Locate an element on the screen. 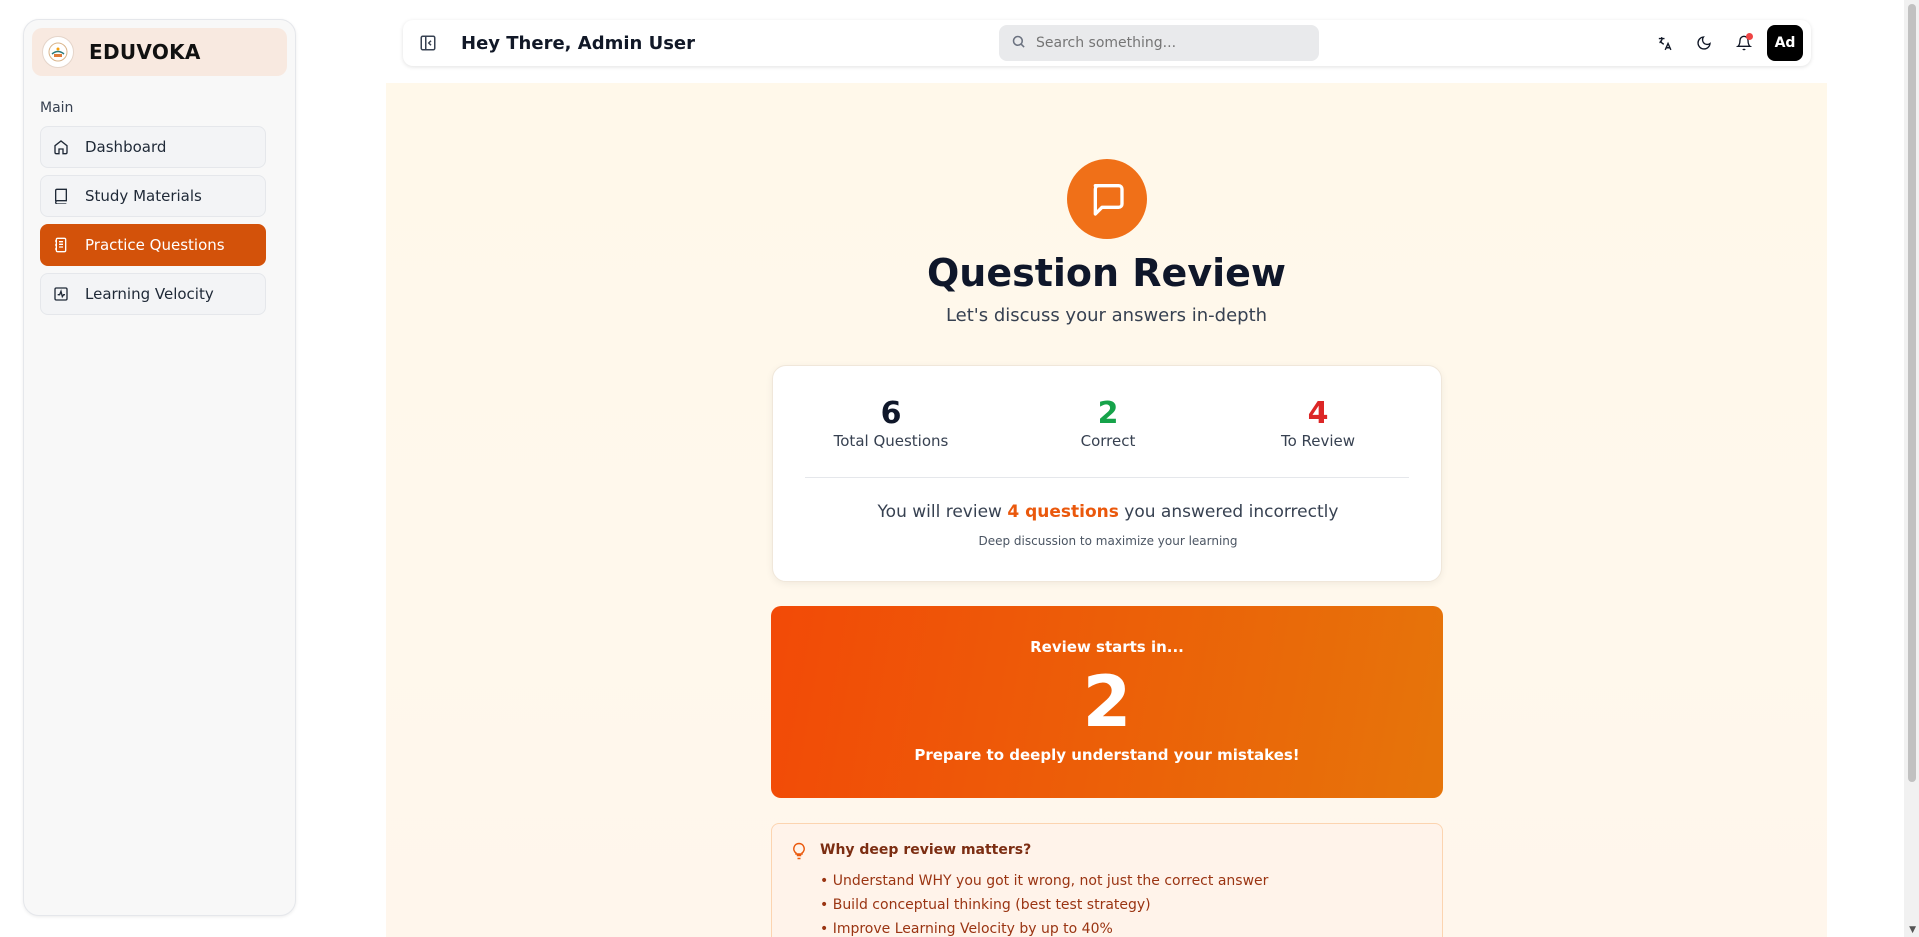 This screenshot has height=937, width=1919. sidebar-section-label: Main is located at coordinates (57, 108).